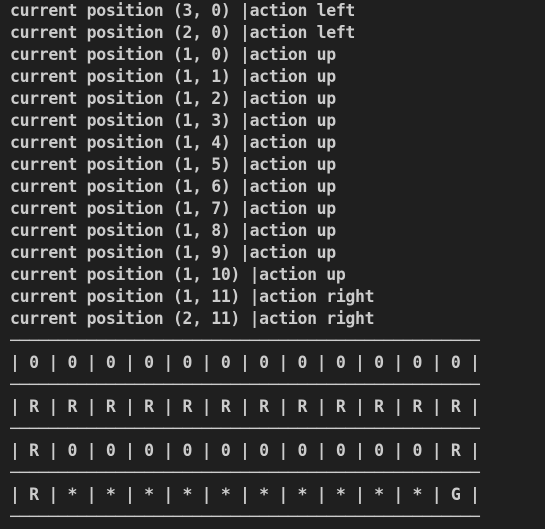  I want to click on log-line: current position (1, 3) |action up, so click(173, 120).